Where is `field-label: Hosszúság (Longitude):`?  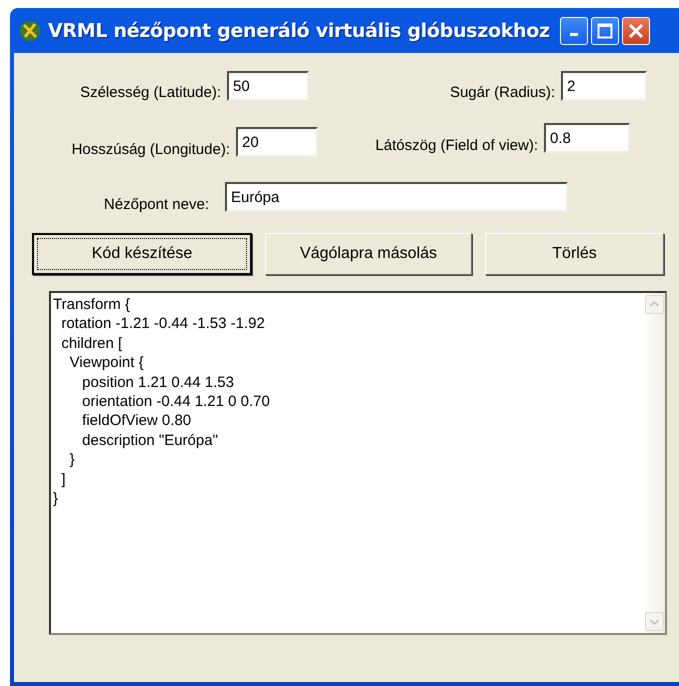 field-label: Hosszúság (Longitude): is located at coordinates (150, 149).